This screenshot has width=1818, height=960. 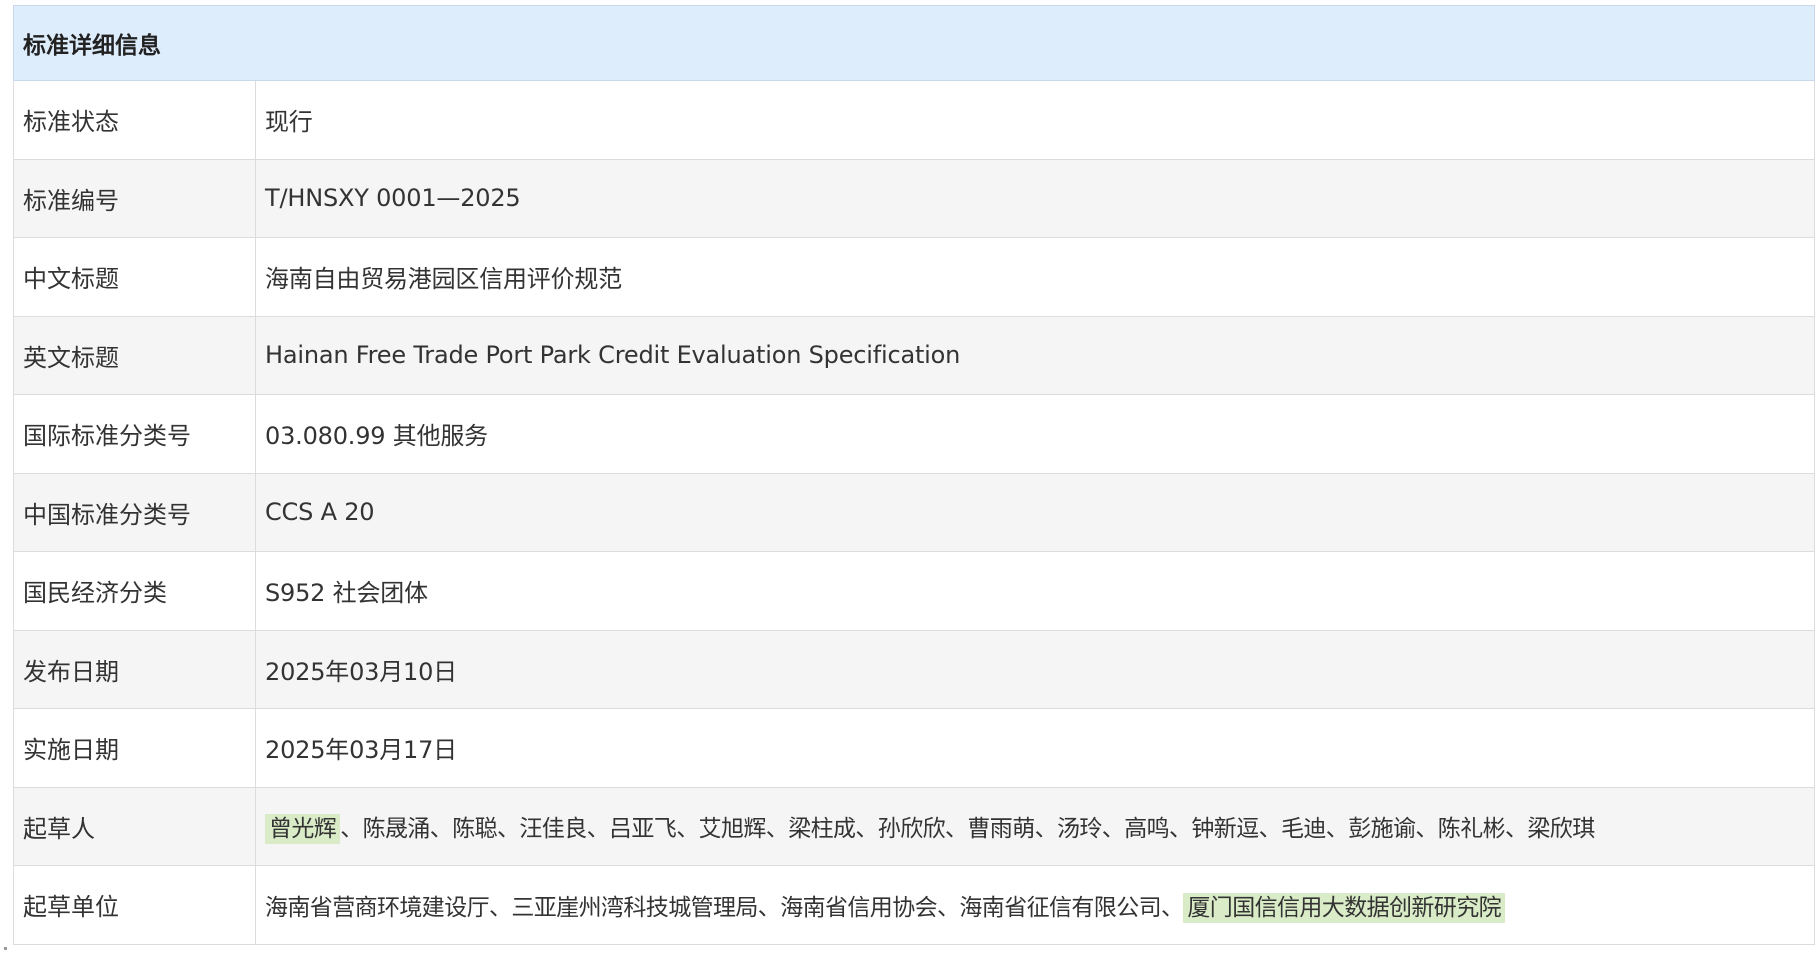 I want to click on table-row-implementation-date: 实施日期 2025年03月17日, so click(x=914, y=748).